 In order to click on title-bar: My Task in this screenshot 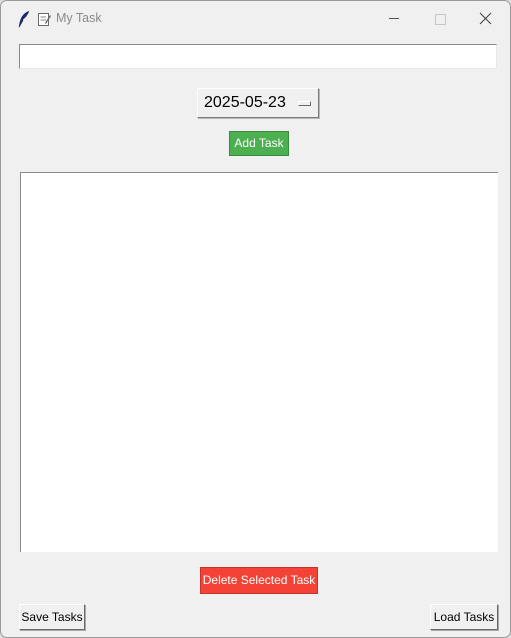, I will do `click(255, 19)`.